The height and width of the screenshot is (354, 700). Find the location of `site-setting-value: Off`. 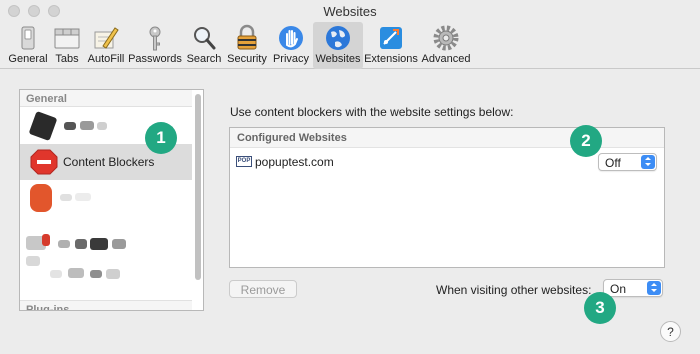

site-setting-value: Off is located at coordinates (613, 163).